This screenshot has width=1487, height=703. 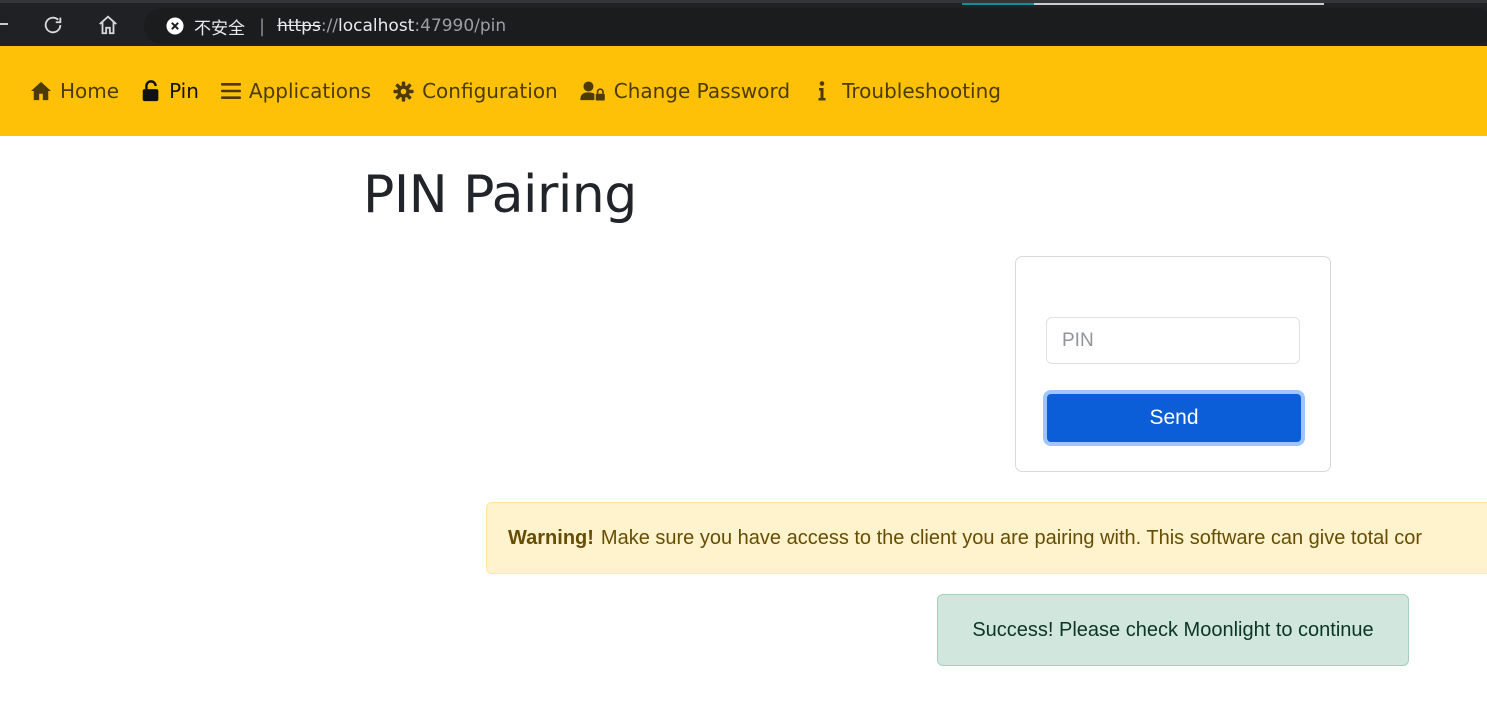 I want to click on user-lock-icon, so click(x=592, y=91).